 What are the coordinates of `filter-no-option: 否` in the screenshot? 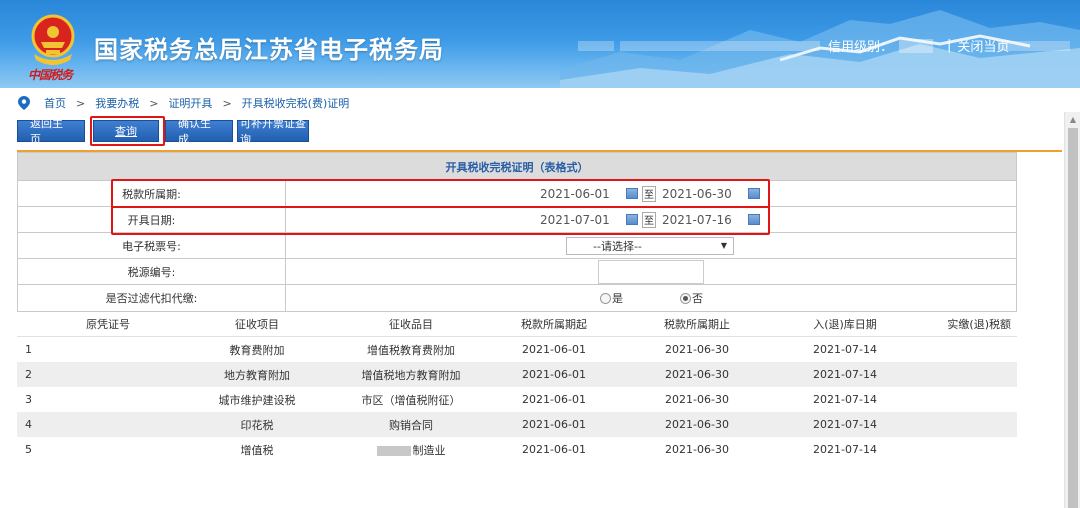 It's located at (691, 298).